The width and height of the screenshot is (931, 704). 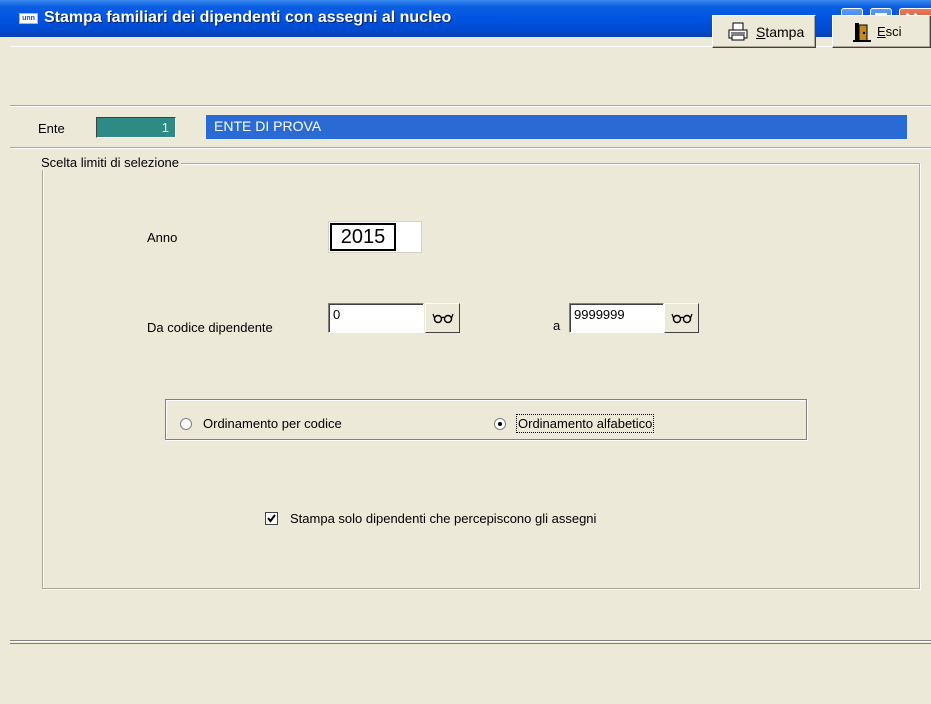 What do you see at coordinates (28, 18) in the screenshot?
I see `app-icon: unn` at bounding box center [28, 18].